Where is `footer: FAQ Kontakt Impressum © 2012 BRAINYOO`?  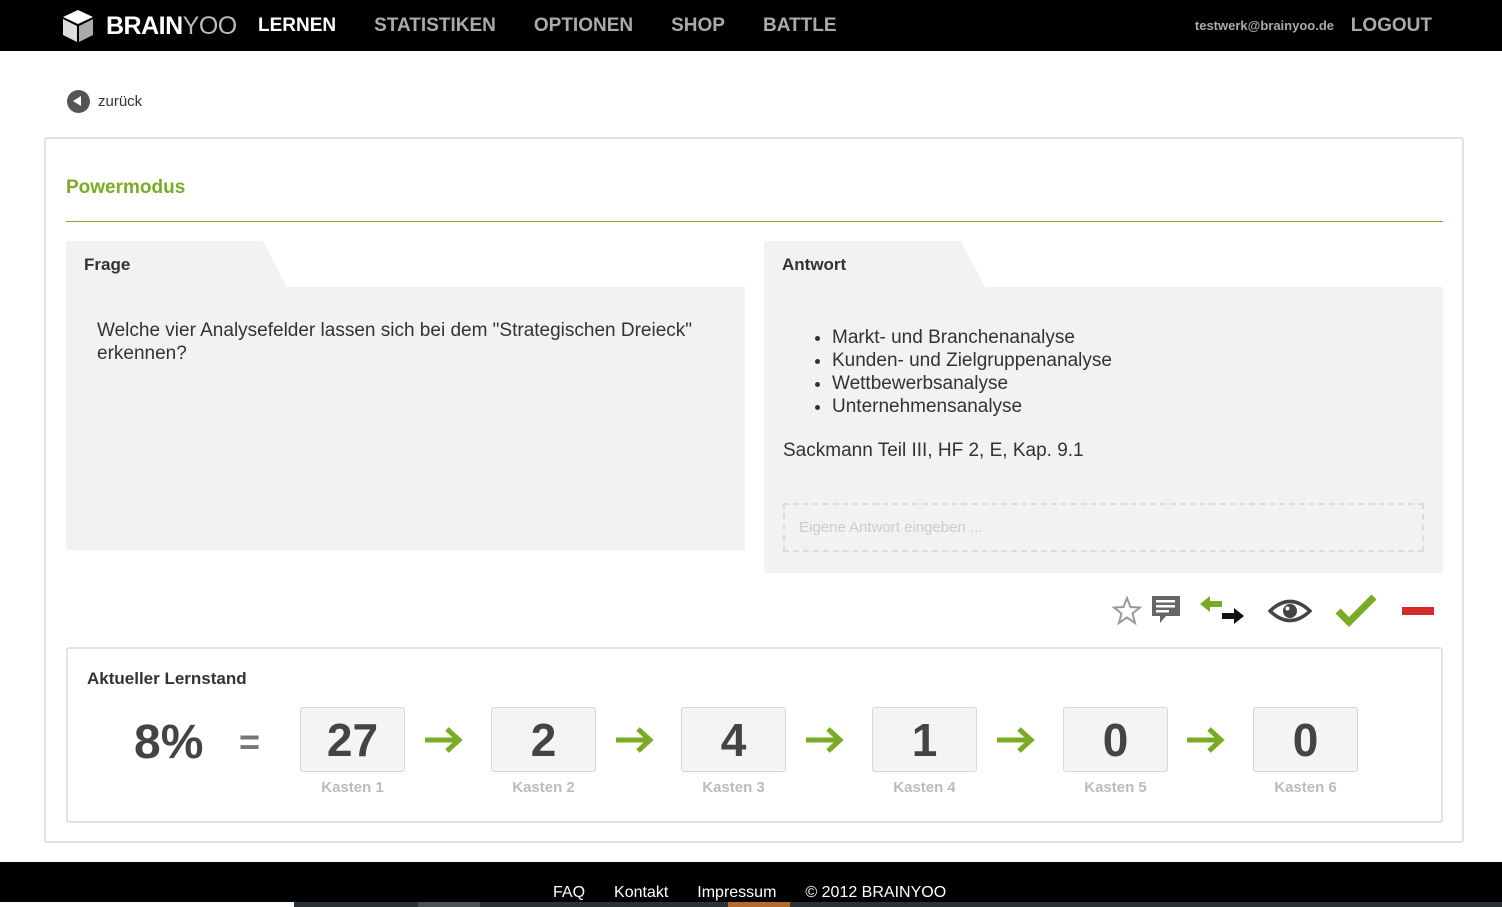
footer: FAQ Kontakt Impressum © 2012 BRAINYOO is located at coordinates (751, 884).